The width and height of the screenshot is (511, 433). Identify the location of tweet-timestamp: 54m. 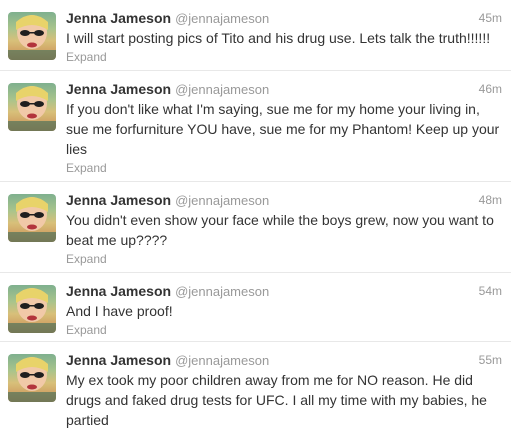
(490, 291).